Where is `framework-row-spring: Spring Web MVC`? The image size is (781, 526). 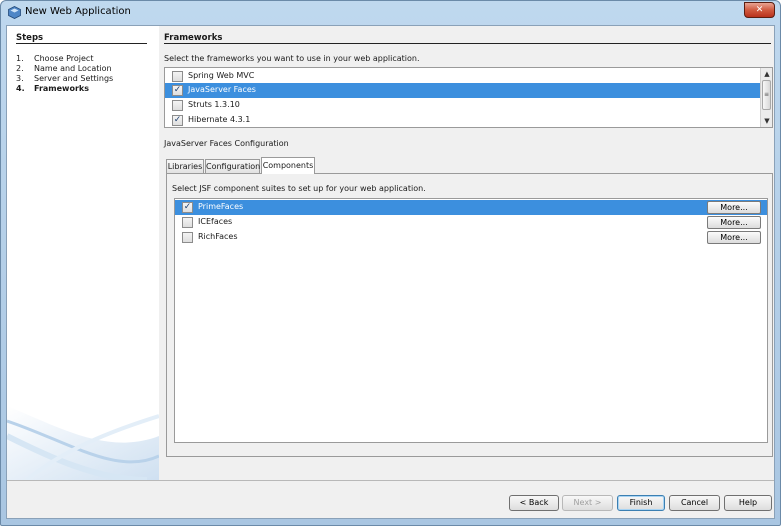
framework-row-spring: Spring Web MVC is located at coordinates (462, 76).